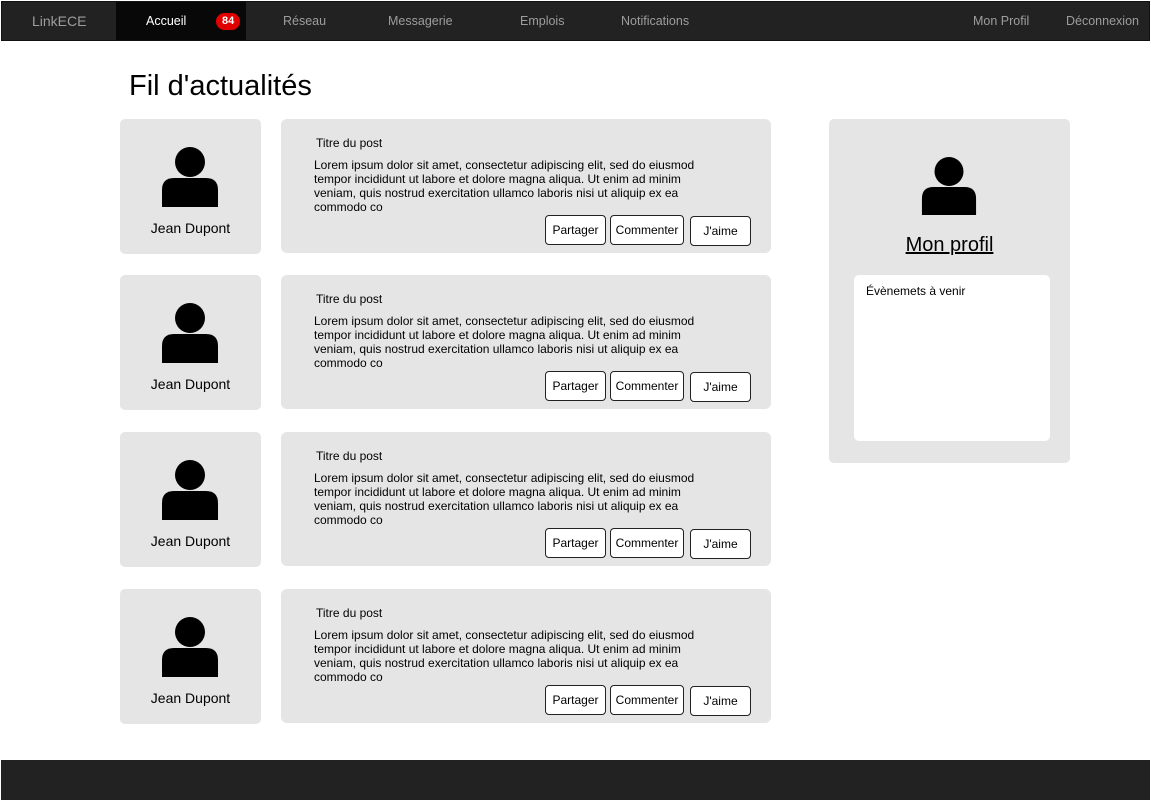 This screenshot has width=1151, height=801. What do you see at coordinates (952, 358) in the screenshot?
I see `upcoming-events-box: Évènemets à venir` at bounding box center [952, 358].